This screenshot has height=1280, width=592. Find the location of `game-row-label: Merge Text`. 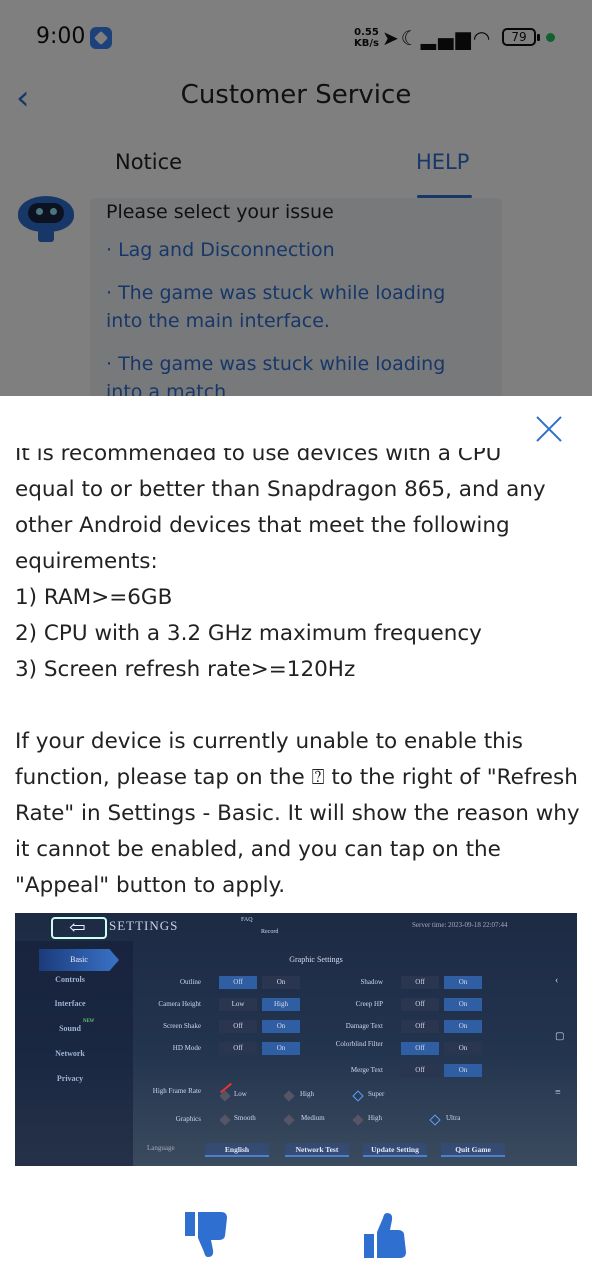

game-row-label: Merge Text is located at coordinates (366, 1070).